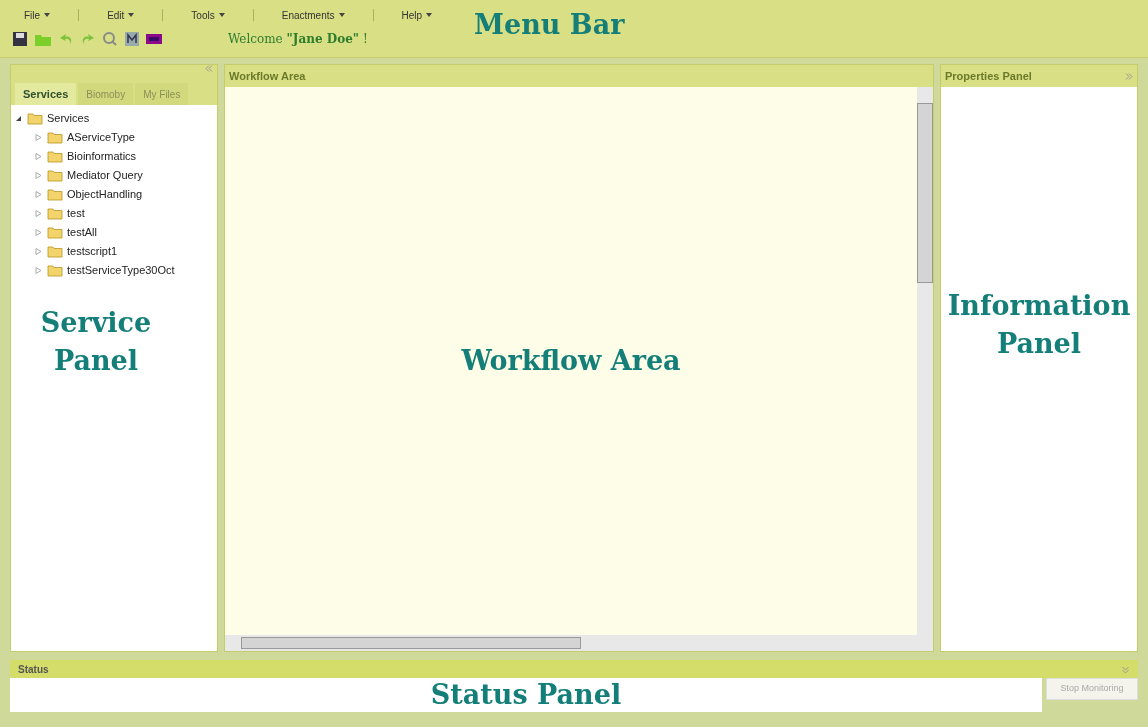 This screenshot has width=1148, height=727. I want to click on menu-item: Help, so click(417, 15).